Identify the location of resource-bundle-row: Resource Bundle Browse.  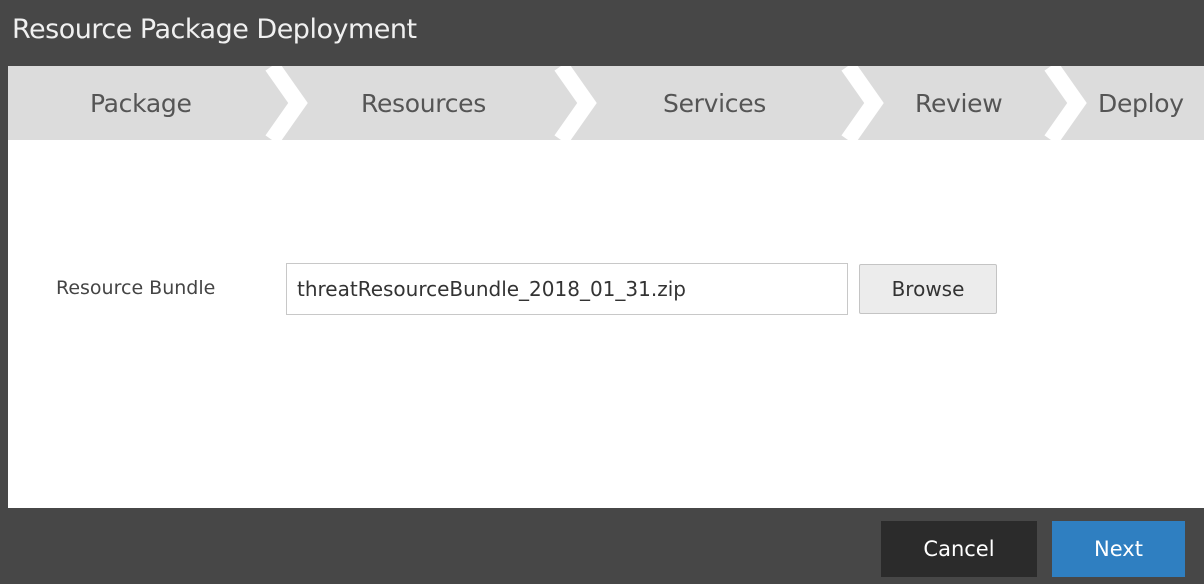
(606, 289).